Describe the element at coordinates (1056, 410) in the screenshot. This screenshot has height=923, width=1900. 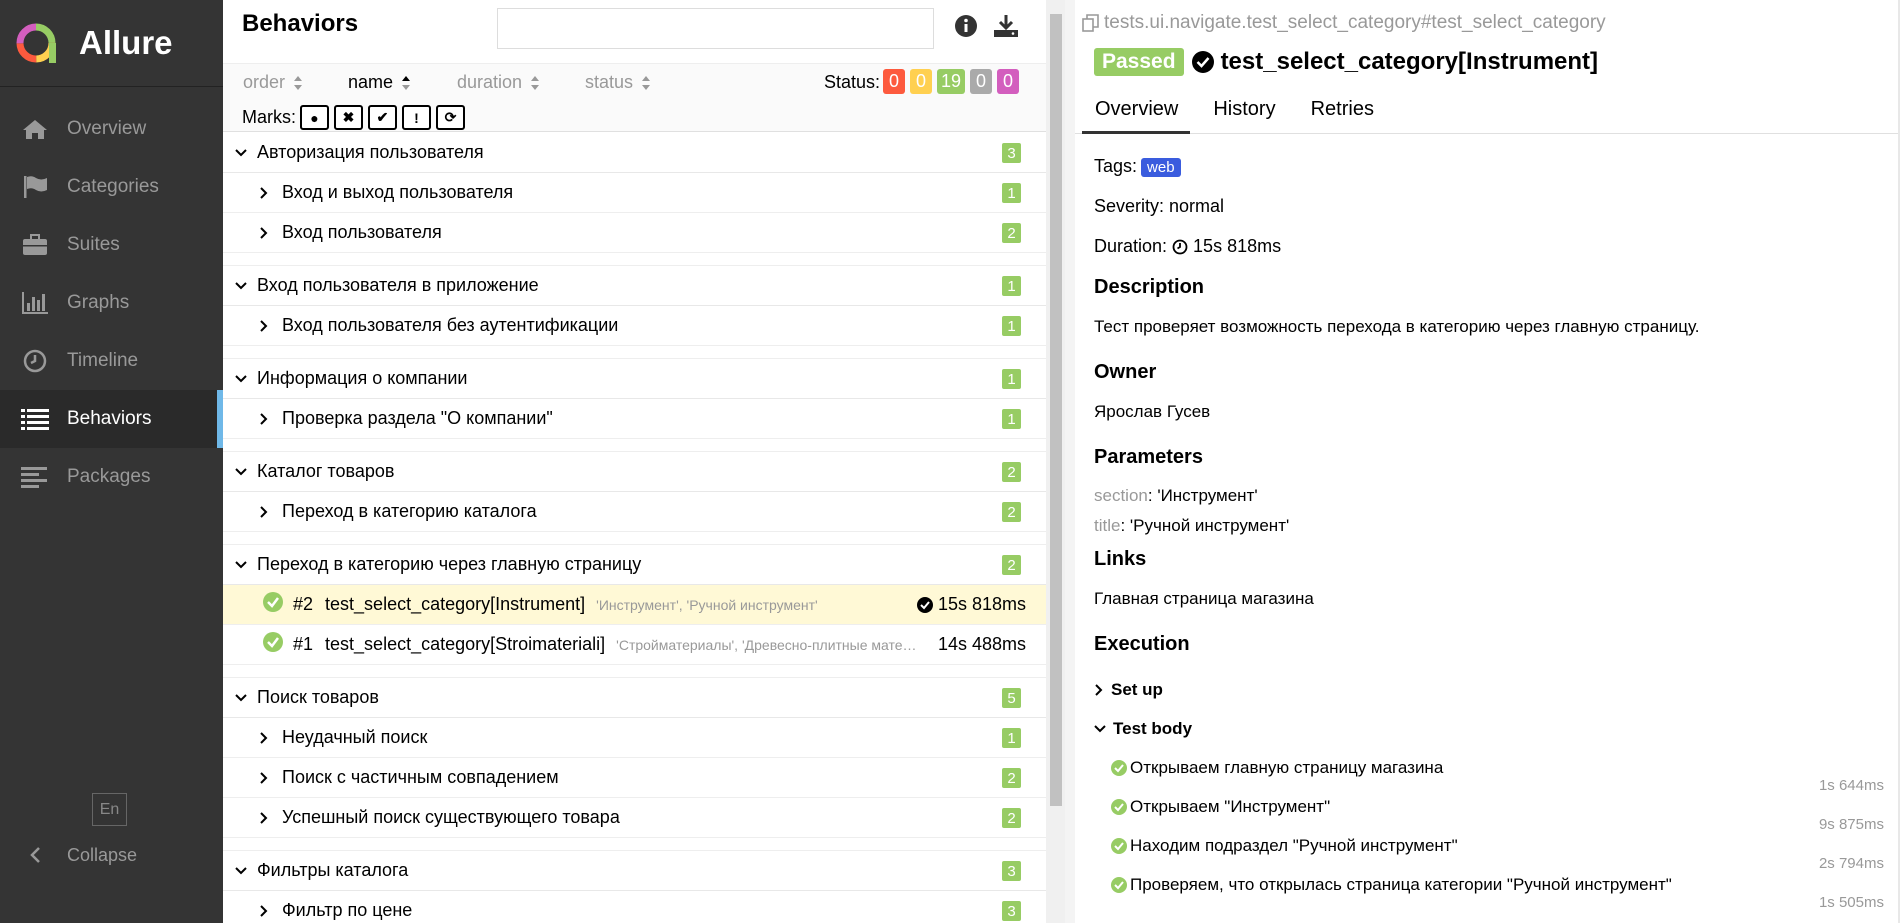
I see `scrollbar-thumb` at that location.